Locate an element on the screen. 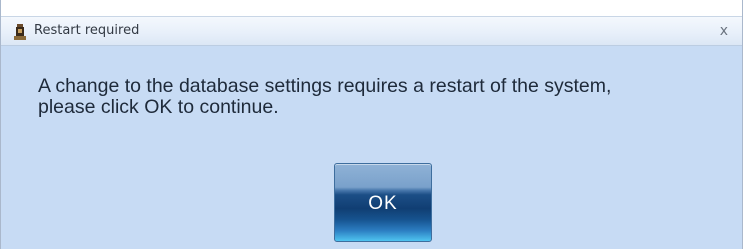 This screenshot has height=249, width=743. ok-button: OK is located at coordinates (383, 202).